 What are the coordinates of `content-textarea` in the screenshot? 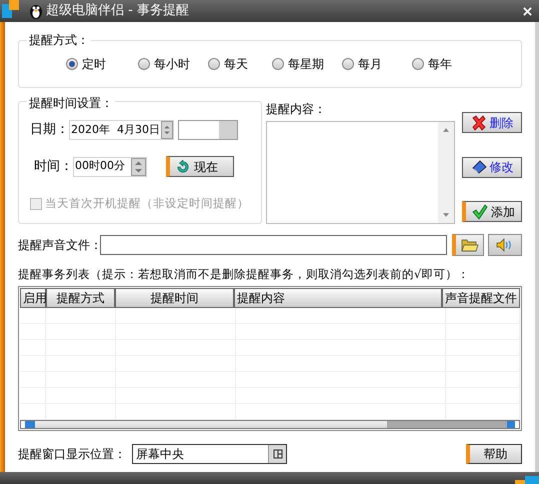 It's located at (360, 172).